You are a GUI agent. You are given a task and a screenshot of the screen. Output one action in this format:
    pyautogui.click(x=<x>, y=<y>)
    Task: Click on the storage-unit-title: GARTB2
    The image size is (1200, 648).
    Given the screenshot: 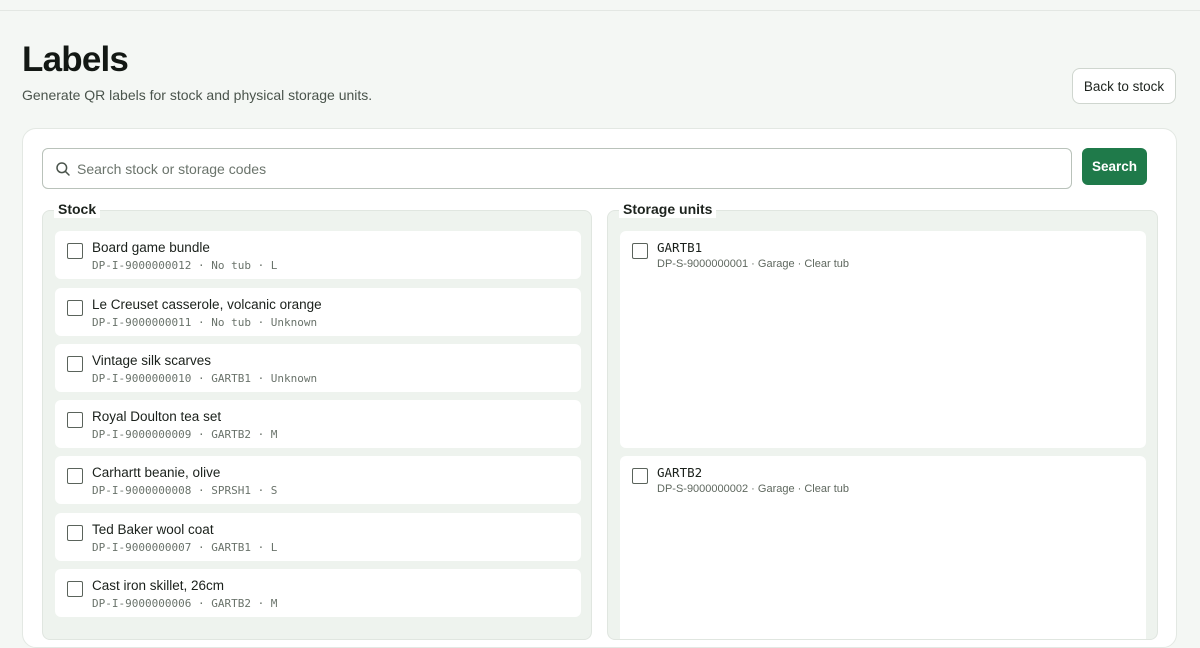 What is the action you would take?
    pyautogui.click(x=680, y=472)
    